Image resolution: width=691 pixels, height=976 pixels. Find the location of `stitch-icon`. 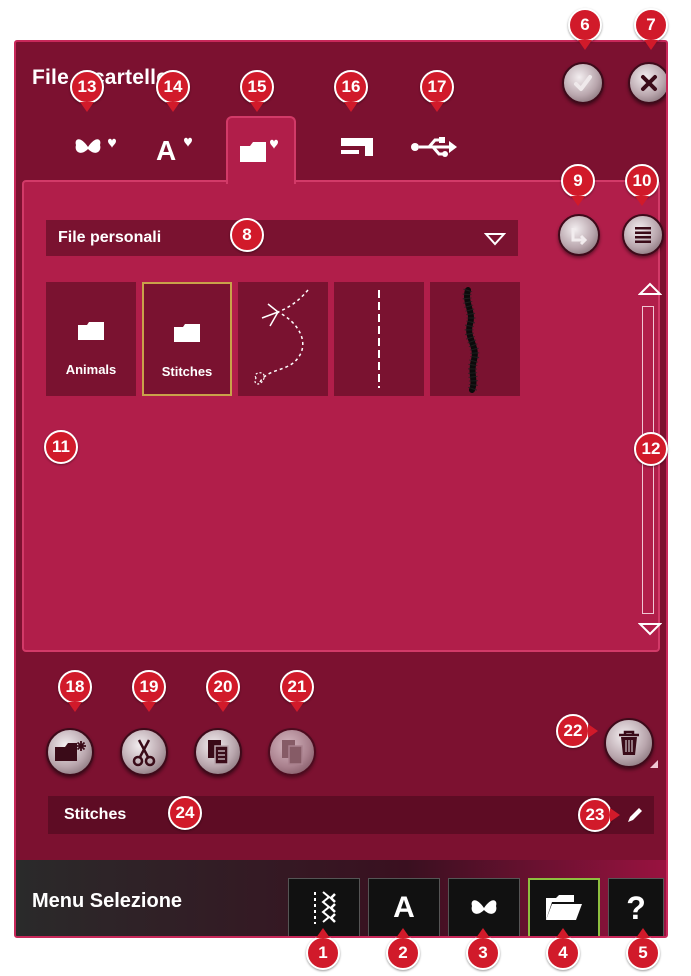

stitch-icon is located at coordinates (325, 907).